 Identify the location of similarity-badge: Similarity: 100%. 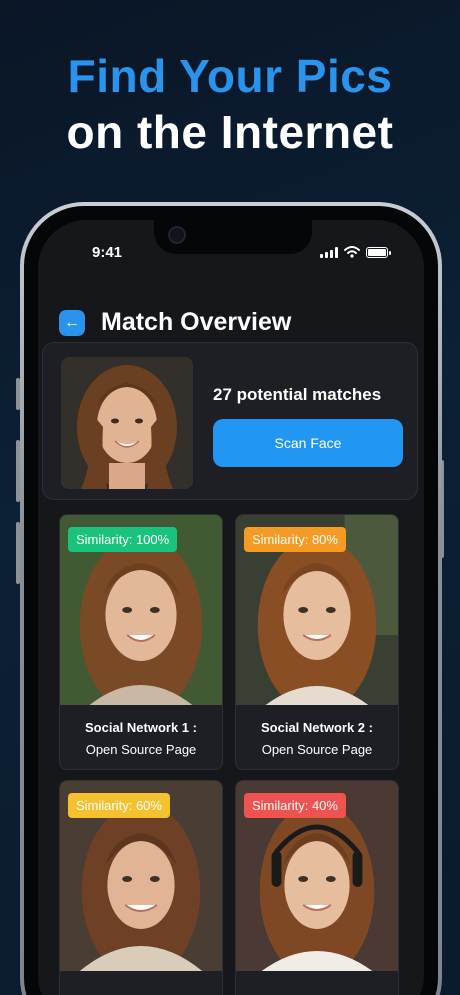
(123, 539).